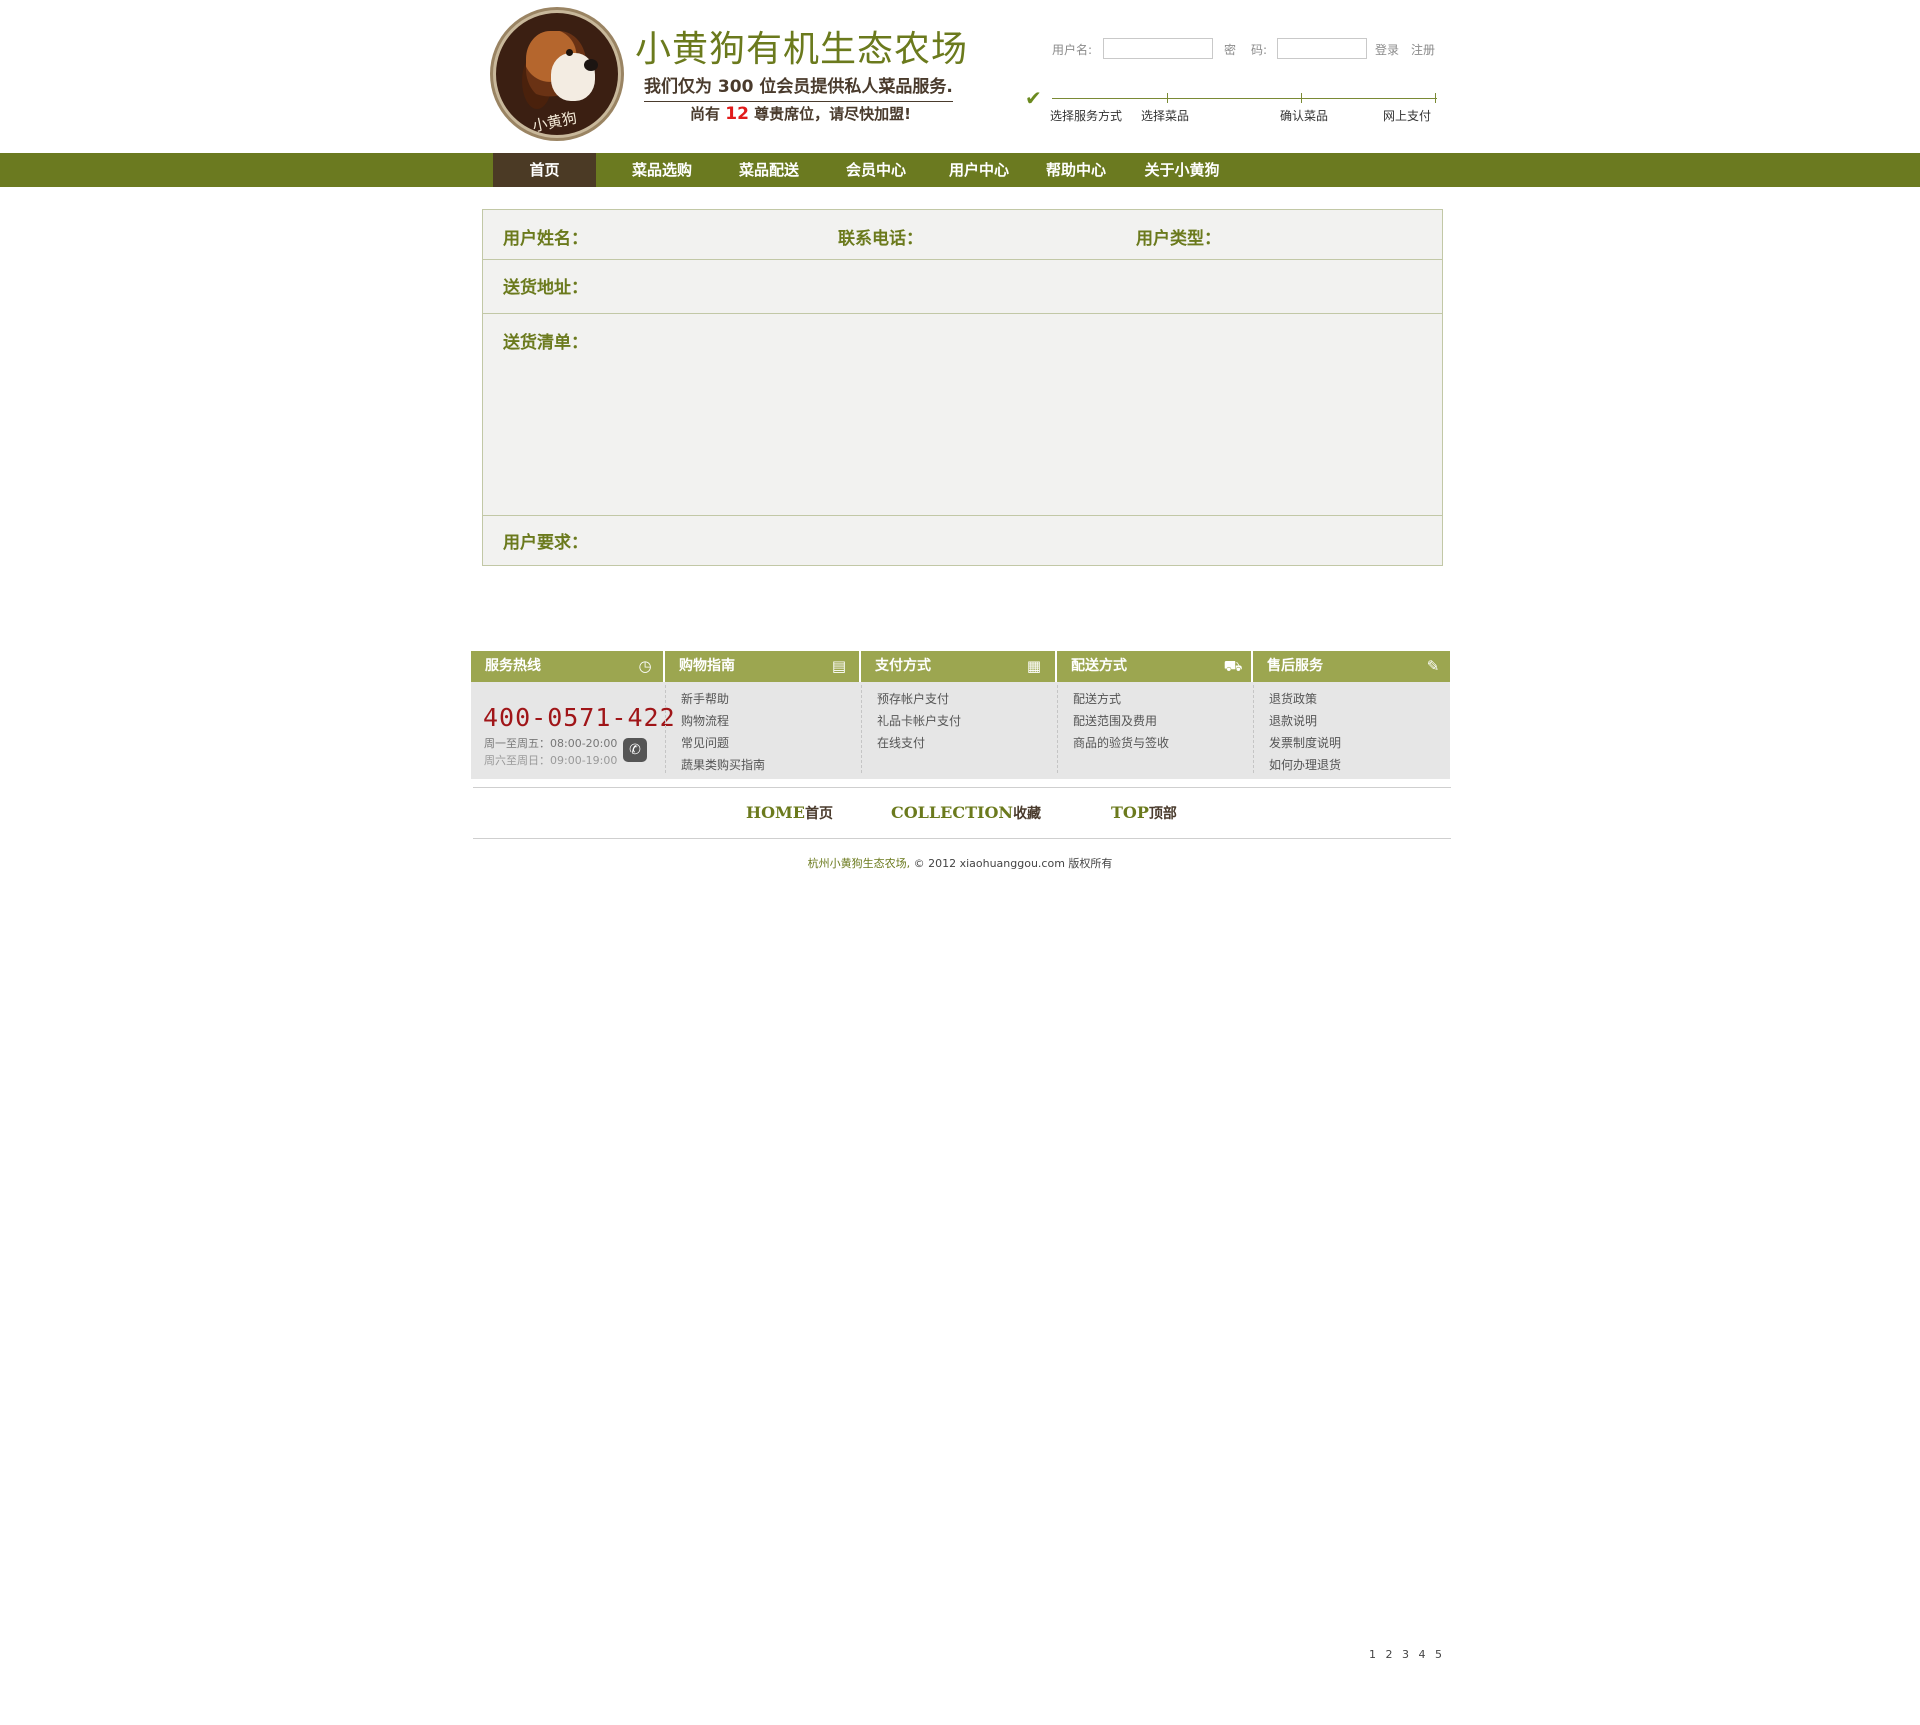  What do you see at coordinates (1259, 50) in the screenshot?
I see `password-label-b: 码:` at bounding box center [1259, 50].